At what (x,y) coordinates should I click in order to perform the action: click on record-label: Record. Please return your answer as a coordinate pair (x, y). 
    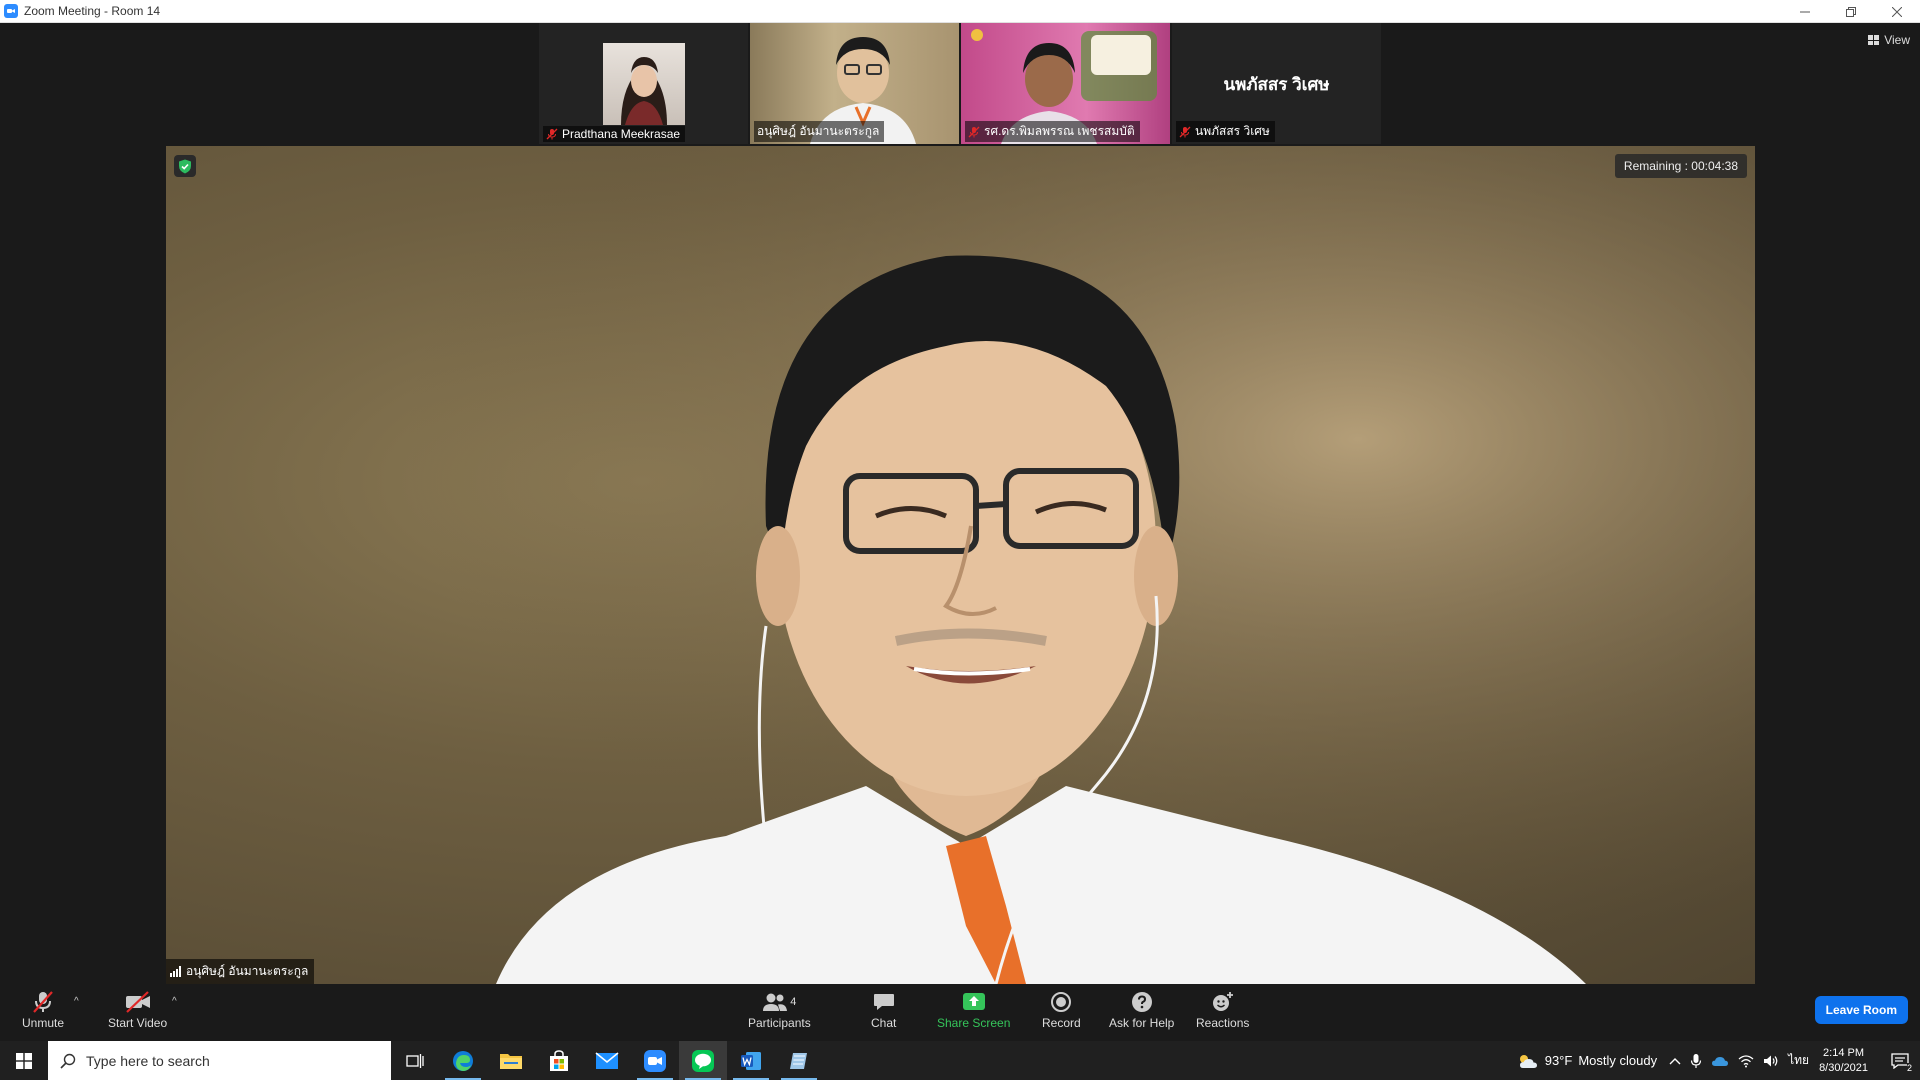
    Looking at the image, I should click on (1061, 1023).